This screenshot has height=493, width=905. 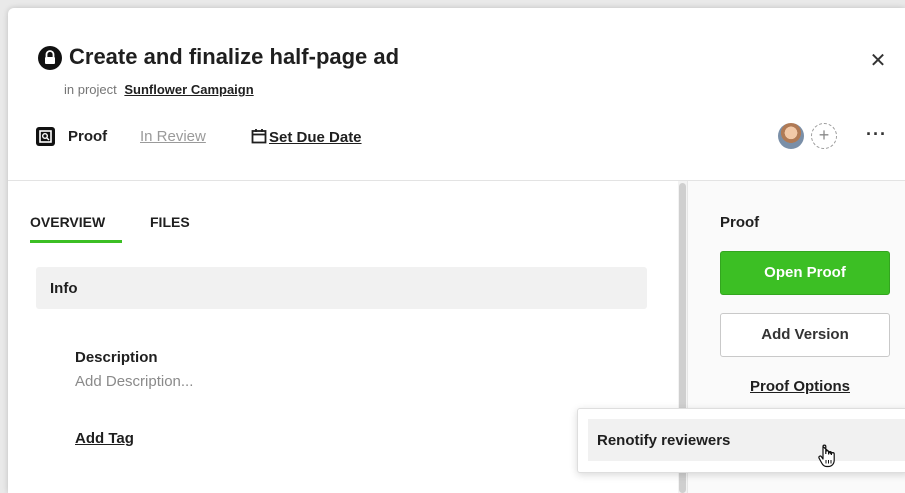 I want to click on avatar, so click(x=791, y=136).